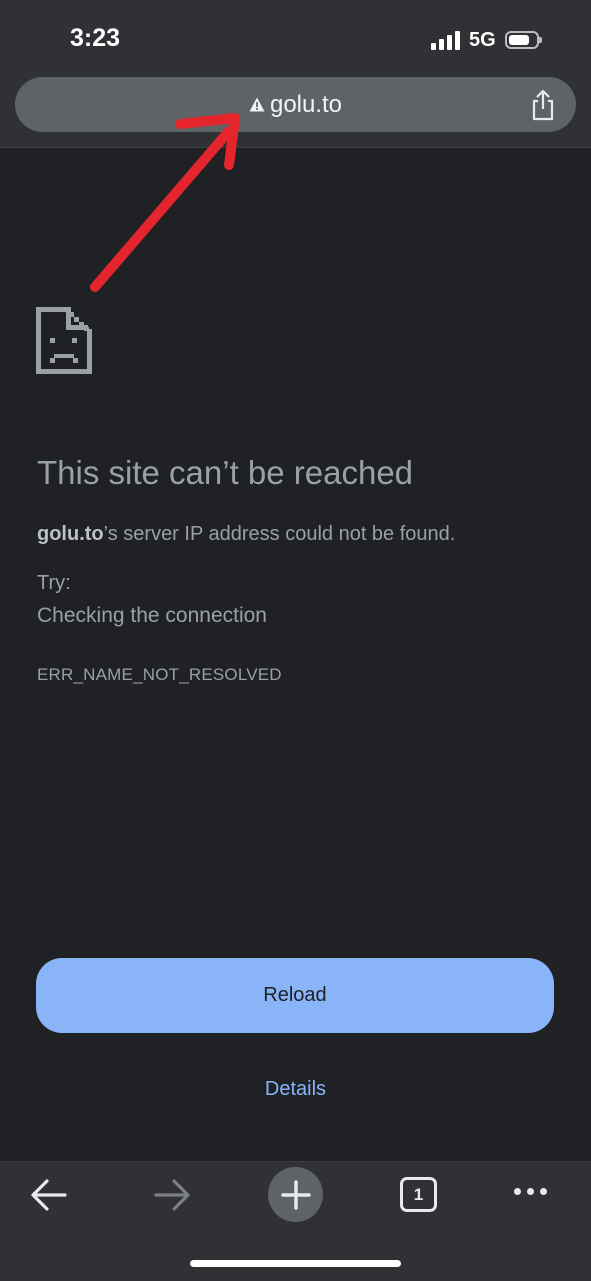 The height and width of the screenshot is (1281, 591). Describe the element at coordinates (295, 995) in the screenshot. I see `reload-button: Reload` at that location.